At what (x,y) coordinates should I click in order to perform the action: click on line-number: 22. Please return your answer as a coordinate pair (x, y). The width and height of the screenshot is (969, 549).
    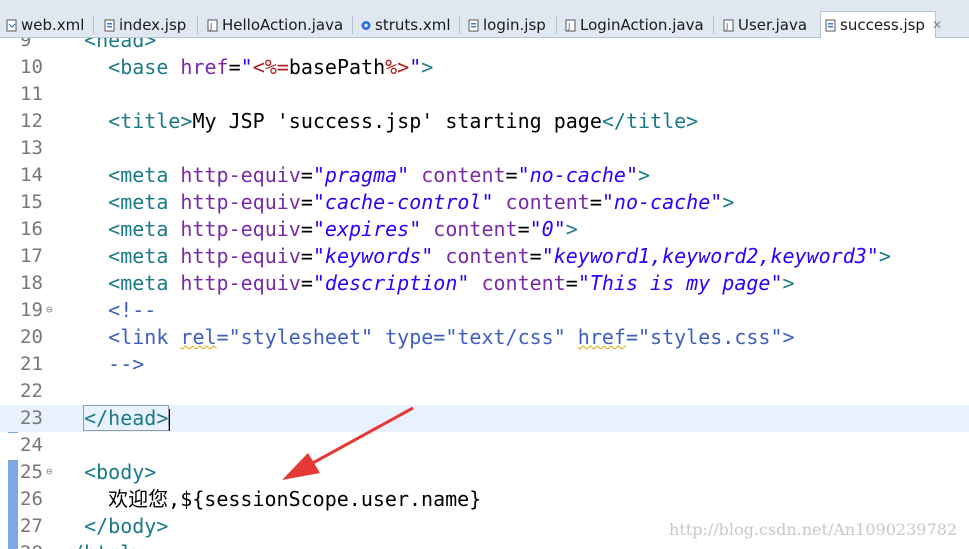
    Looking at the image, I should click on (31, 391).